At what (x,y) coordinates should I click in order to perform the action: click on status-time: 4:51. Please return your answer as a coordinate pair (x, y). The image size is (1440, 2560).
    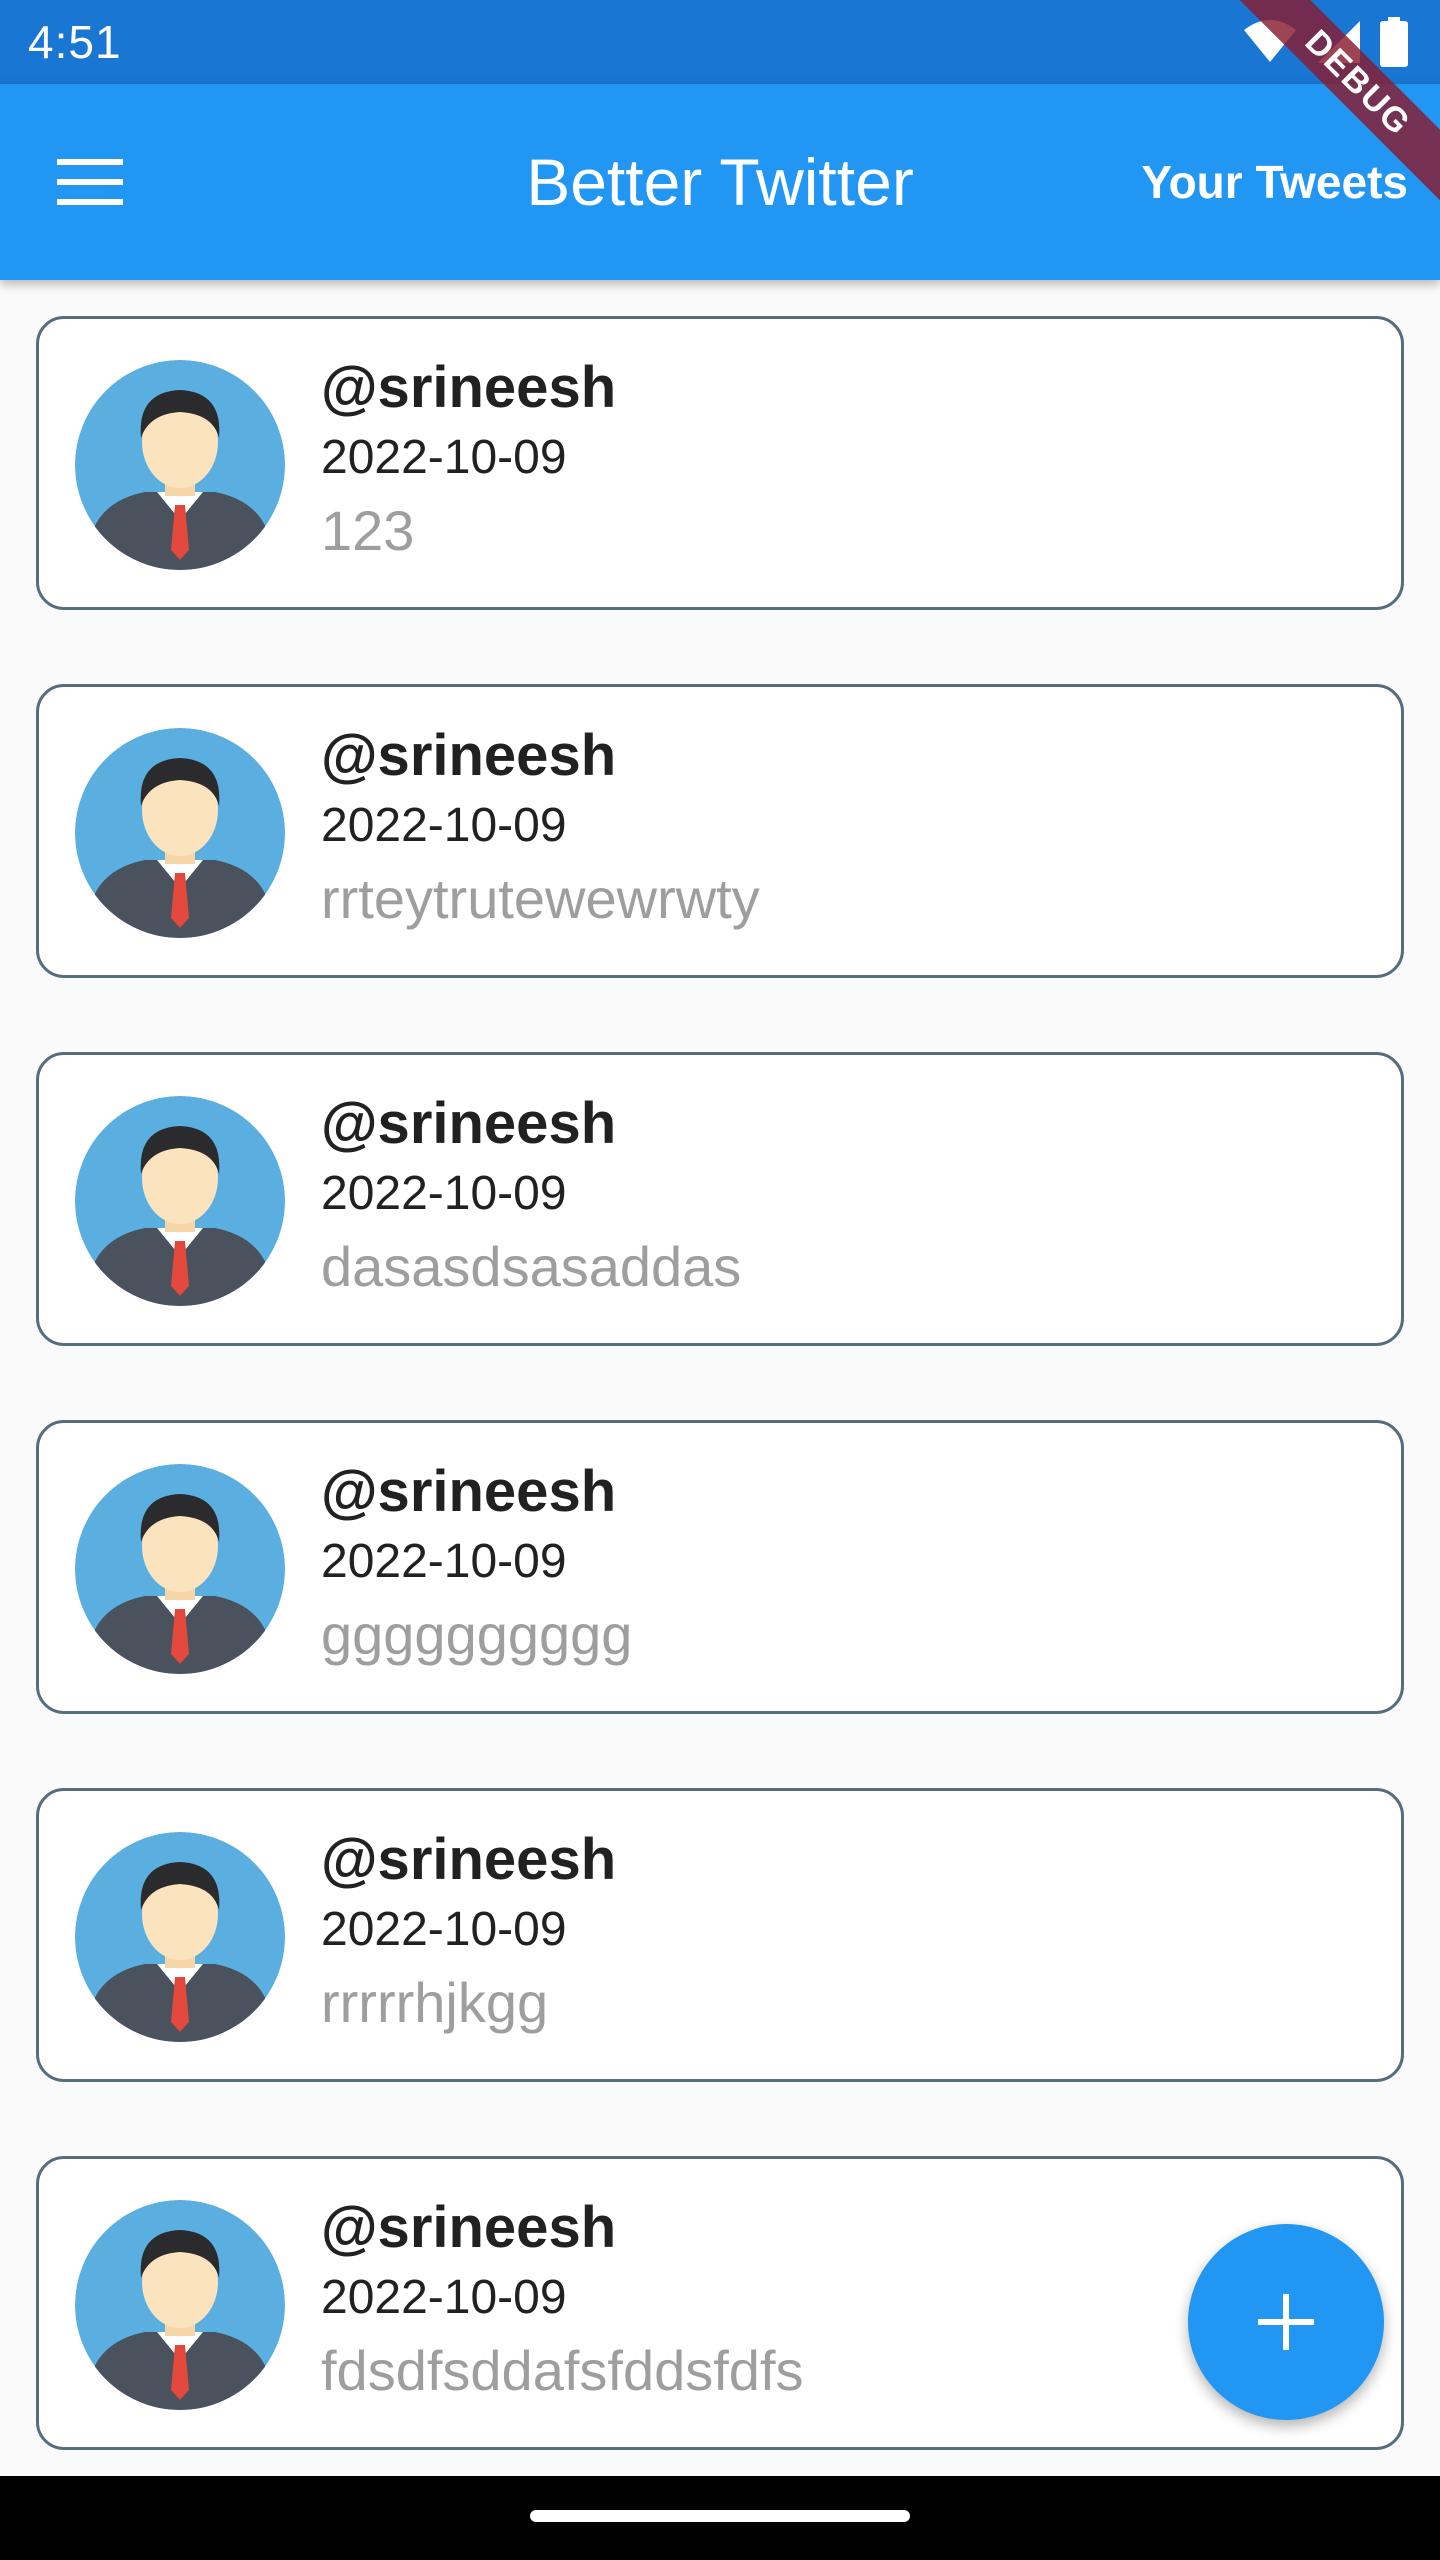
    Looking at the image, I should click on (75, 42).